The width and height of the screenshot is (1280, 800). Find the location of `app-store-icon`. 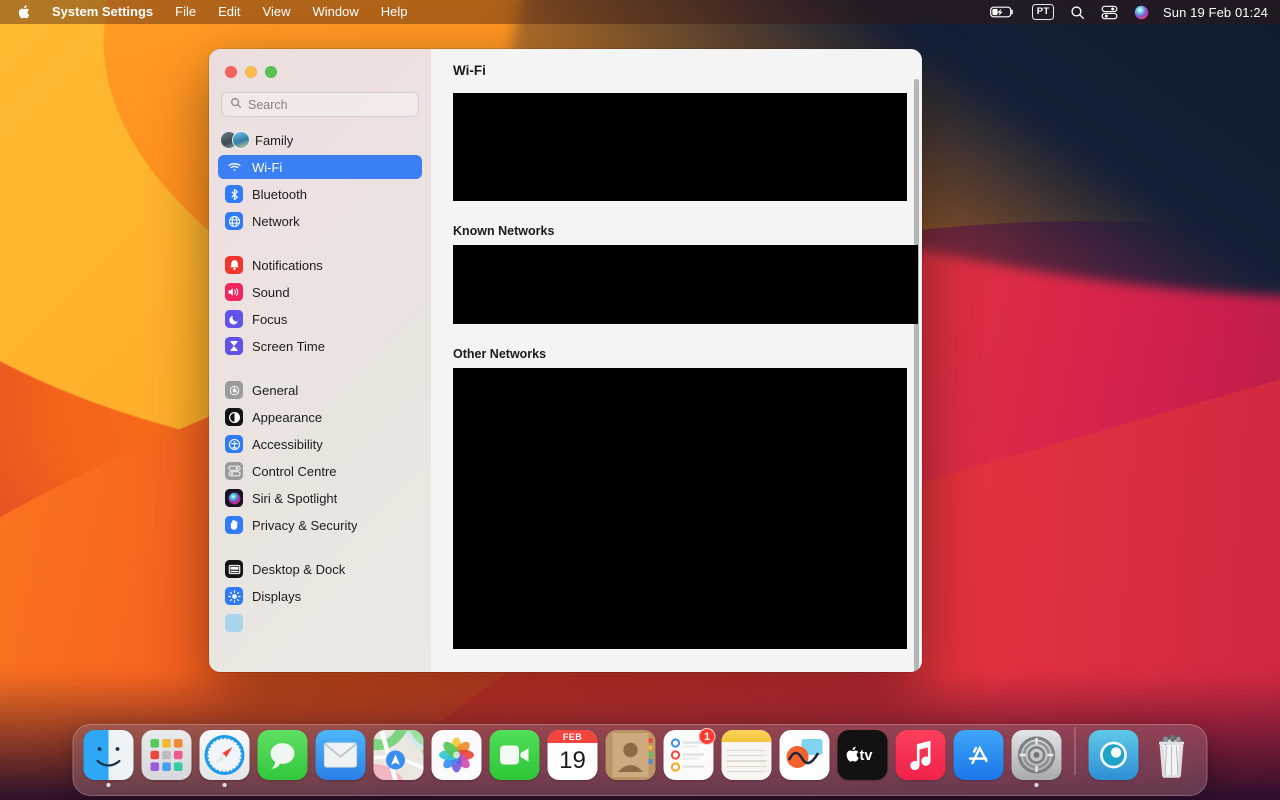

app-store-icon is located at coordinates (978, 755).